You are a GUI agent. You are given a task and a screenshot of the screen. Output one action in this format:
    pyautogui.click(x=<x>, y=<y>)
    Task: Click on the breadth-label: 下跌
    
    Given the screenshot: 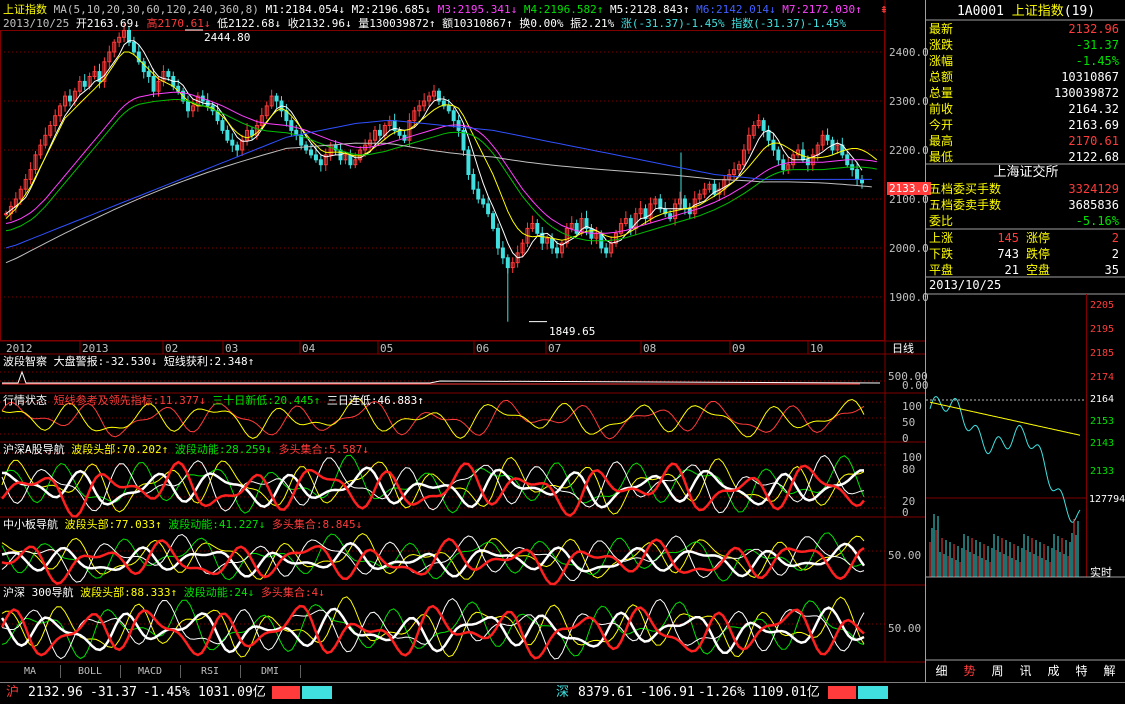 What is the action you would take?
    pyautogui.click(x=941, y=254)
    